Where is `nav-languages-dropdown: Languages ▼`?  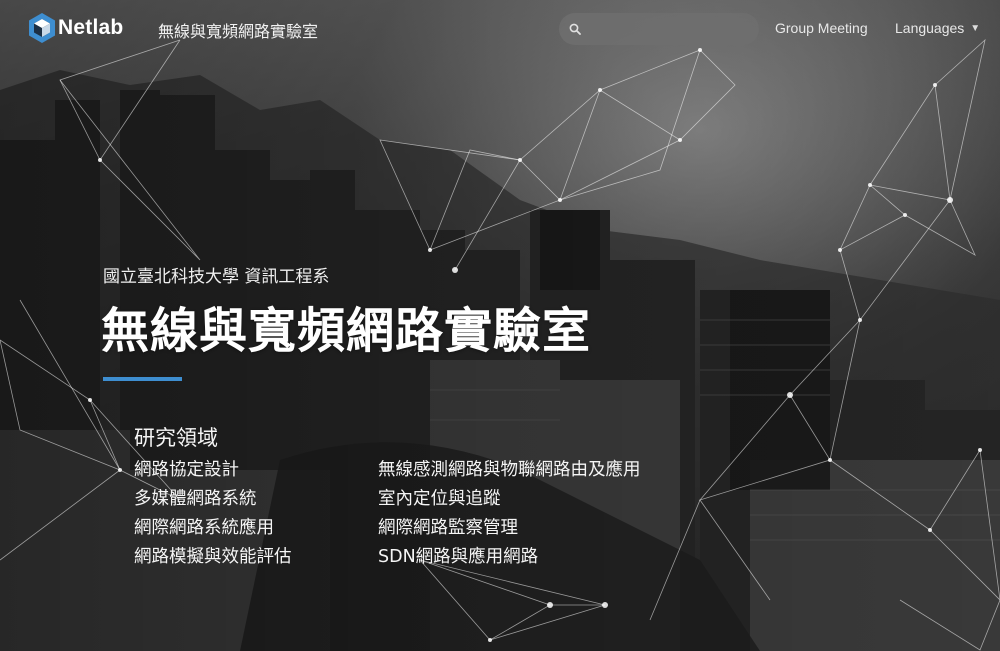 nav-languages-dropdown: Languages ▼ is located at coordinates (937, 28).